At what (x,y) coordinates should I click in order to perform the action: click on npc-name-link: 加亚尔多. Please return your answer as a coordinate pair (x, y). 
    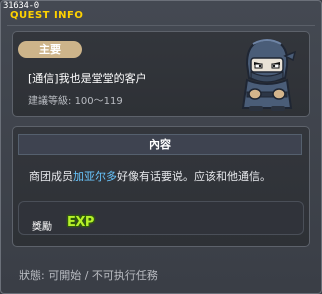
    Looking at the image, I should click on (95, 176).